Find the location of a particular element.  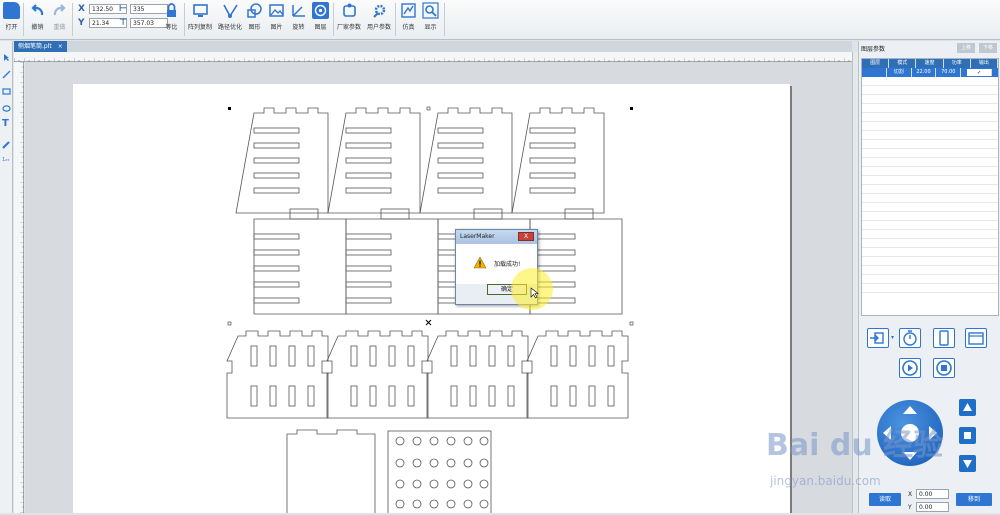

lock-ratio-button: 等比 is located at coordinates (171, 16).